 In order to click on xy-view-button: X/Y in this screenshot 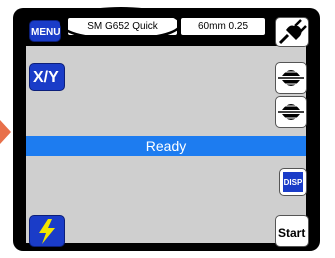, I will do `click(47, 77)`.